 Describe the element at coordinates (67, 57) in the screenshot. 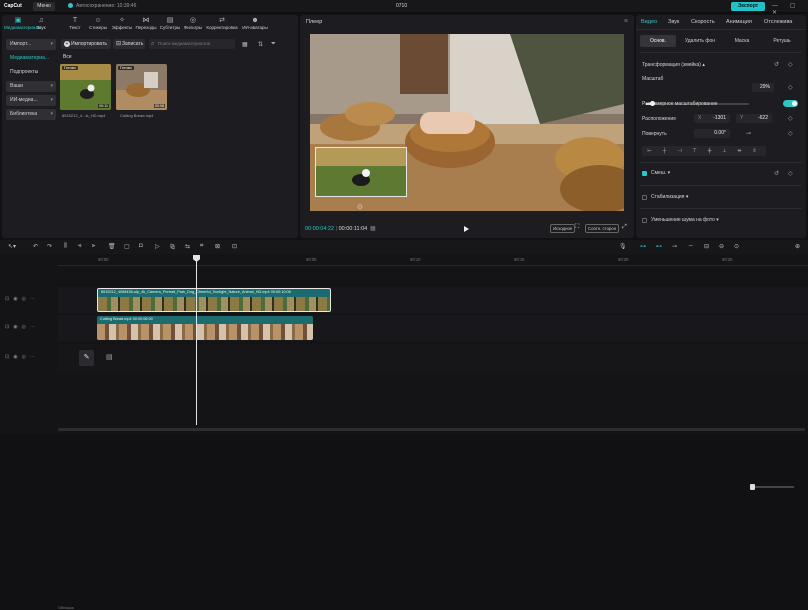

I see `filter-all-label: Все` at that location.